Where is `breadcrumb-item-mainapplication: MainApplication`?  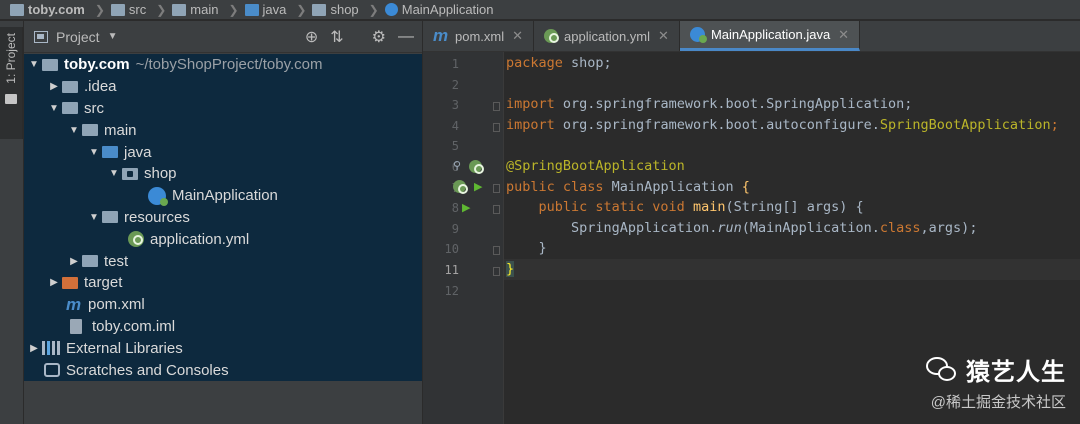 breadcrumb-item-mainapplication: MainApplication is located at coordinates (439, 9).